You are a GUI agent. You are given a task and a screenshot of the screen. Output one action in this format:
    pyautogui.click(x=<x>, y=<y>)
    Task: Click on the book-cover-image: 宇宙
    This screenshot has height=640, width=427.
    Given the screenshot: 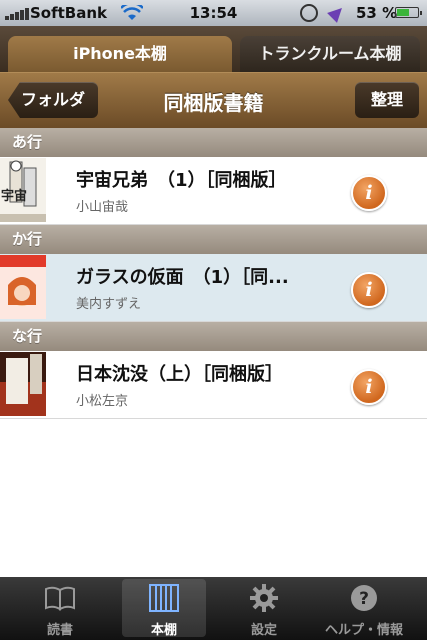 What is the action you would take?
    pyautogui.click(x=23, y=190)
    